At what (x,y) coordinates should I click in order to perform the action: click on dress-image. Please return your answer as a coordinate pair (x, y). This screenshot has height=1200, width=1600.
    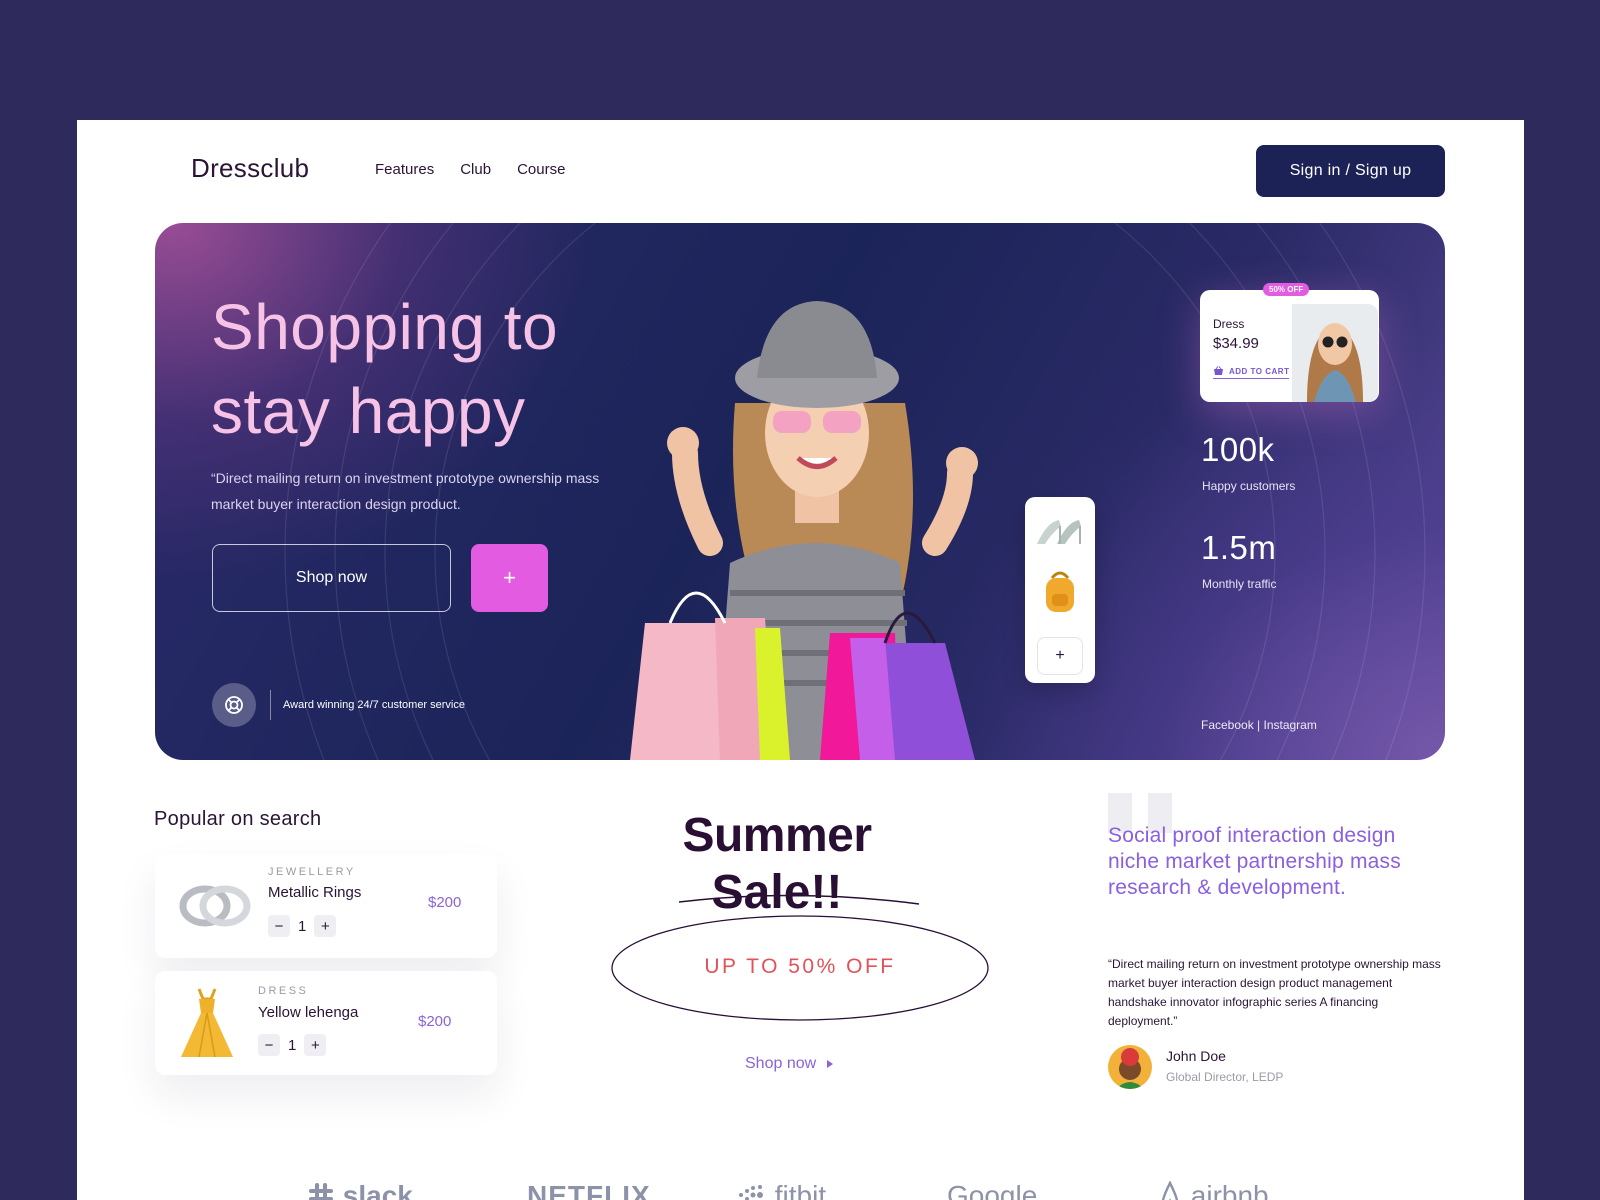
    Looking at the image, I should click on (207, 1023).